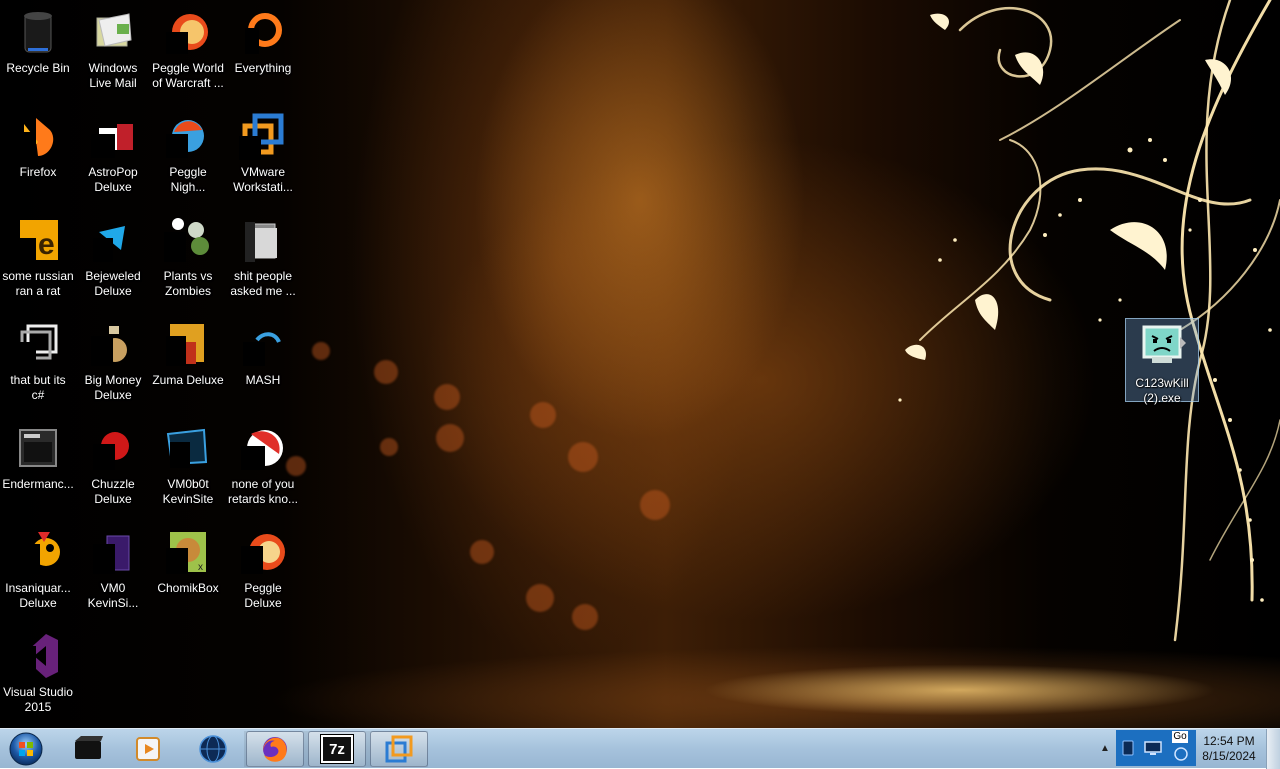 Image resolution: width=1280 pixels, height=769 pixels. What do you see at coordinates (38, 387) in the screenshot?
I see `desktop-icon-label: that but its c#` at bounding box center [38, 387].